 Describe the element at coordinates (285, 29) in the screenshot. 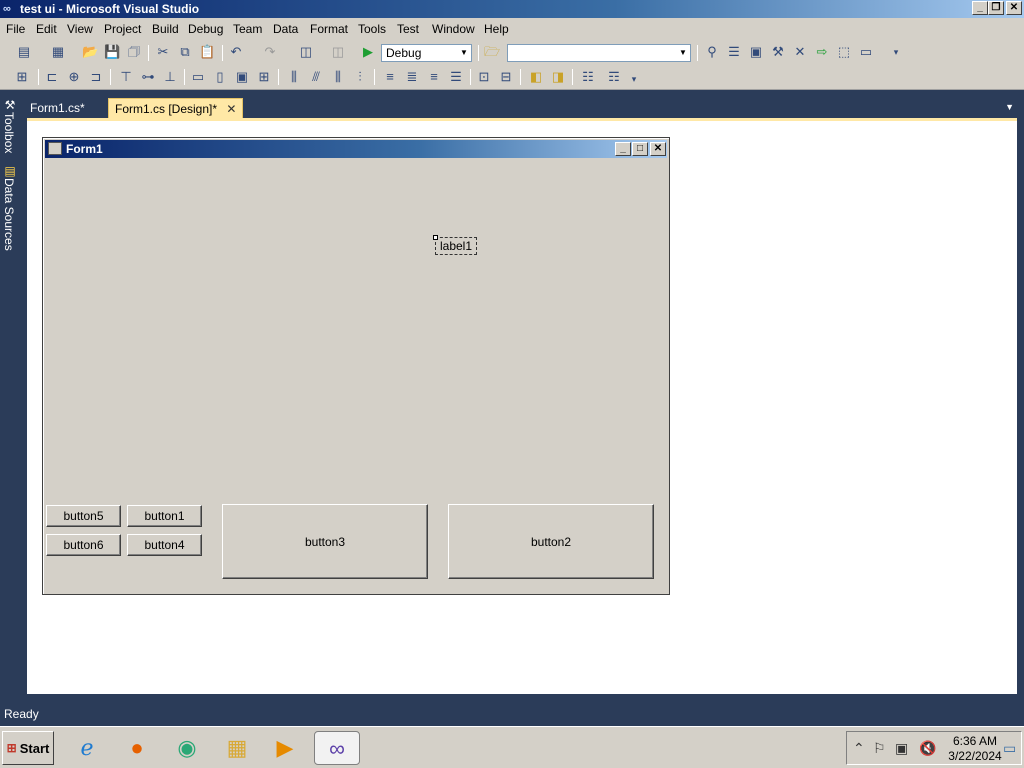

I see `menu-data: Data` at that location.